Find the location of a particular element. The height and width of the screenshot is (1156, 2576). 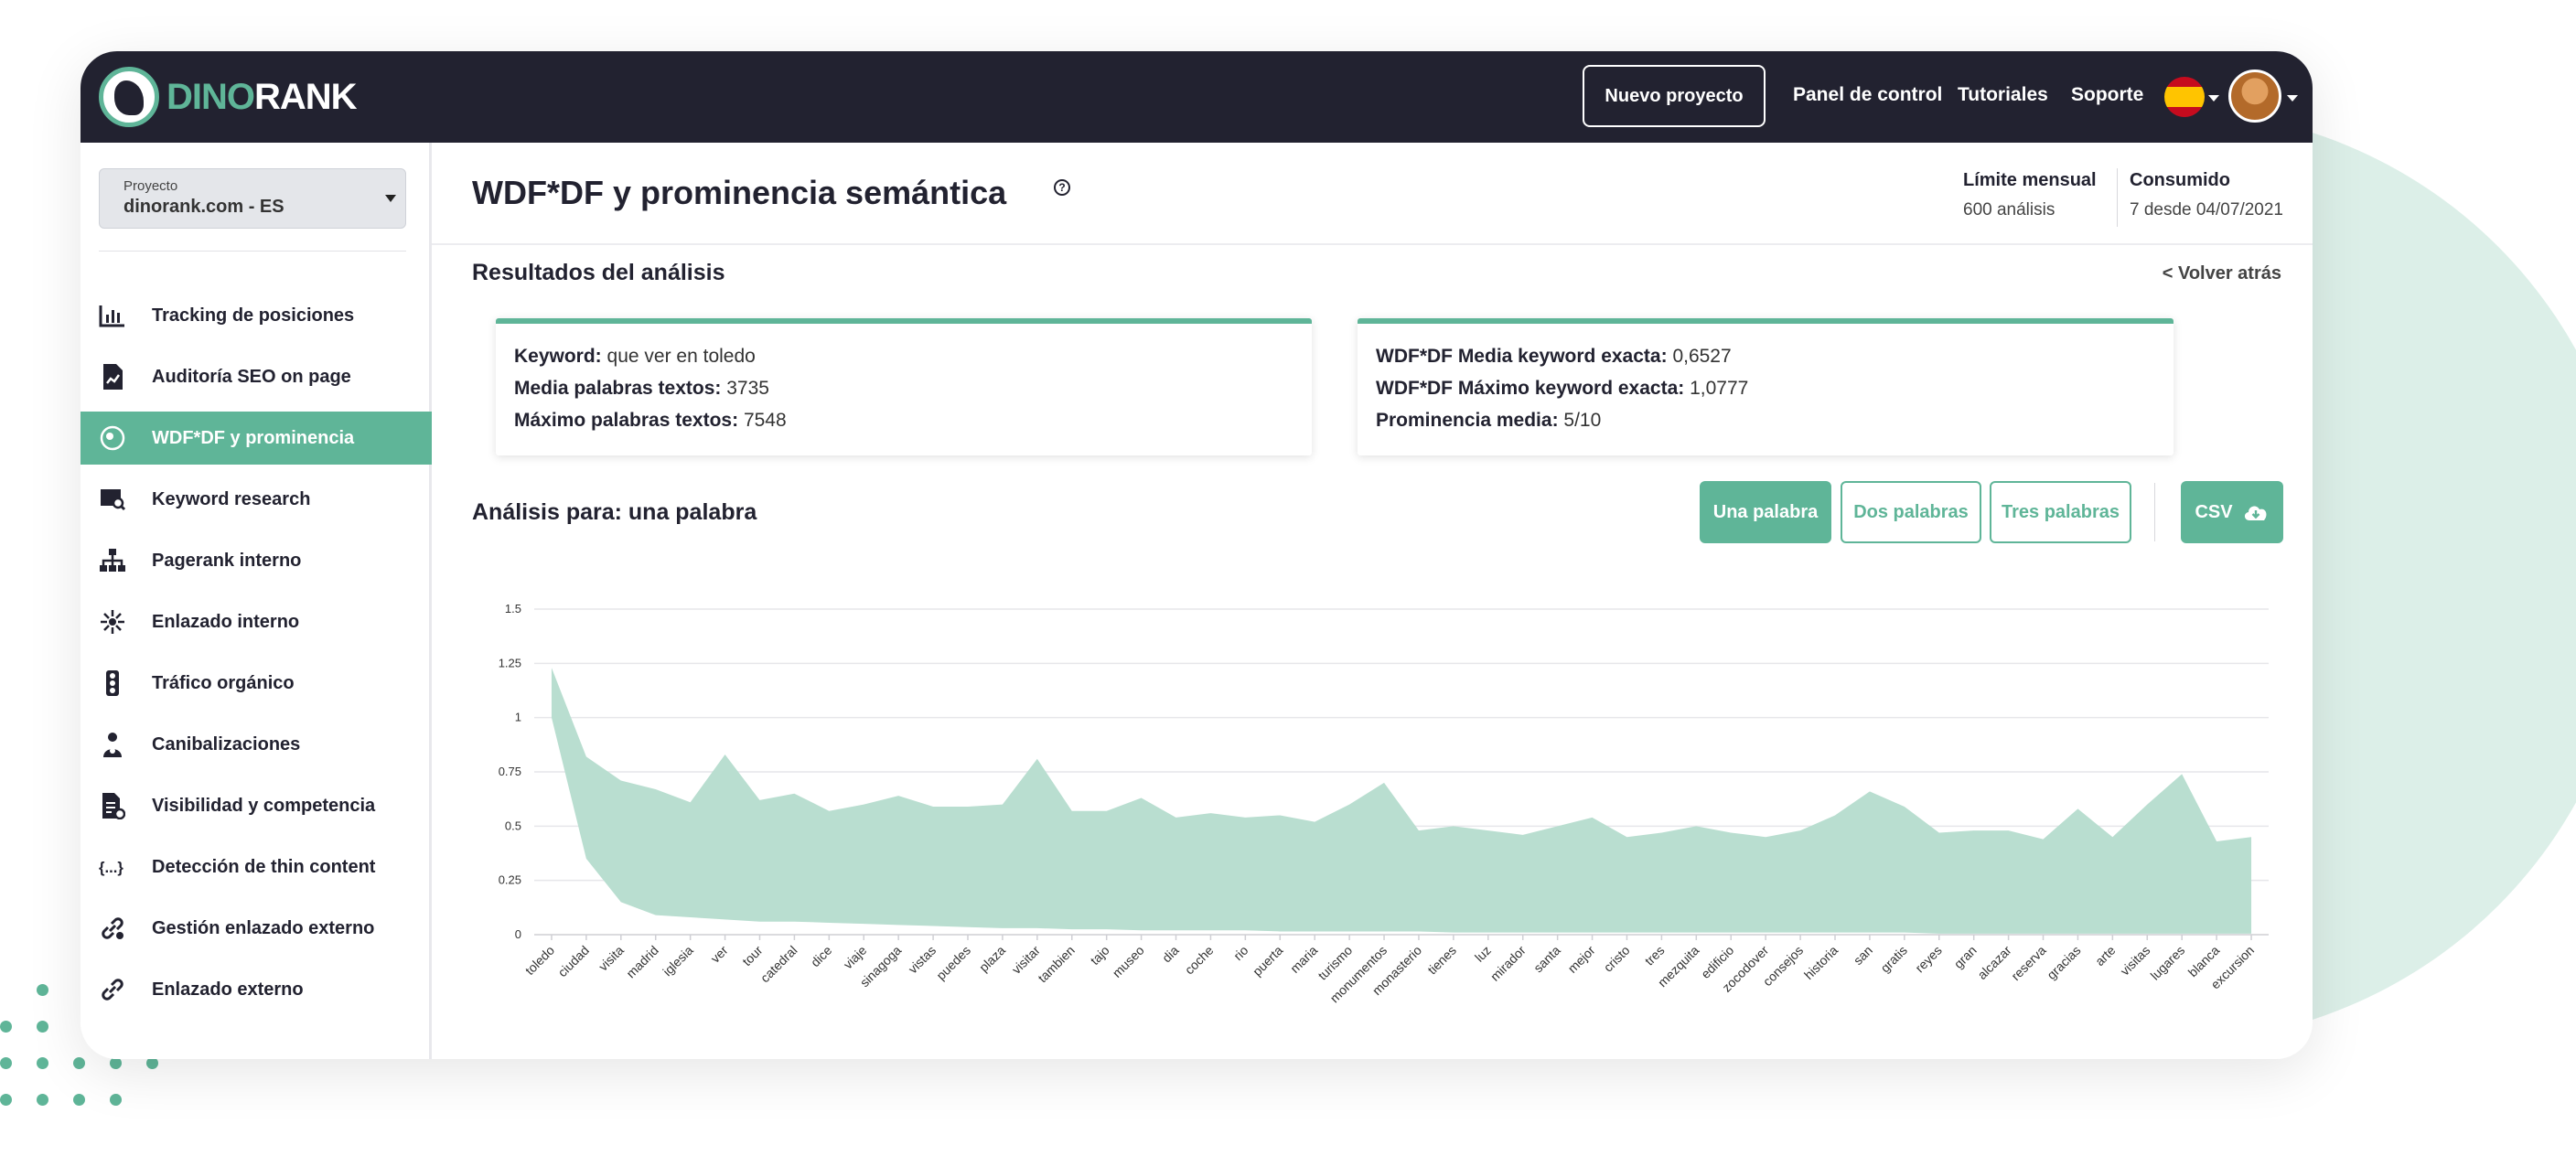

x-tick-label: ciudad is located at coordinates (573, 961).